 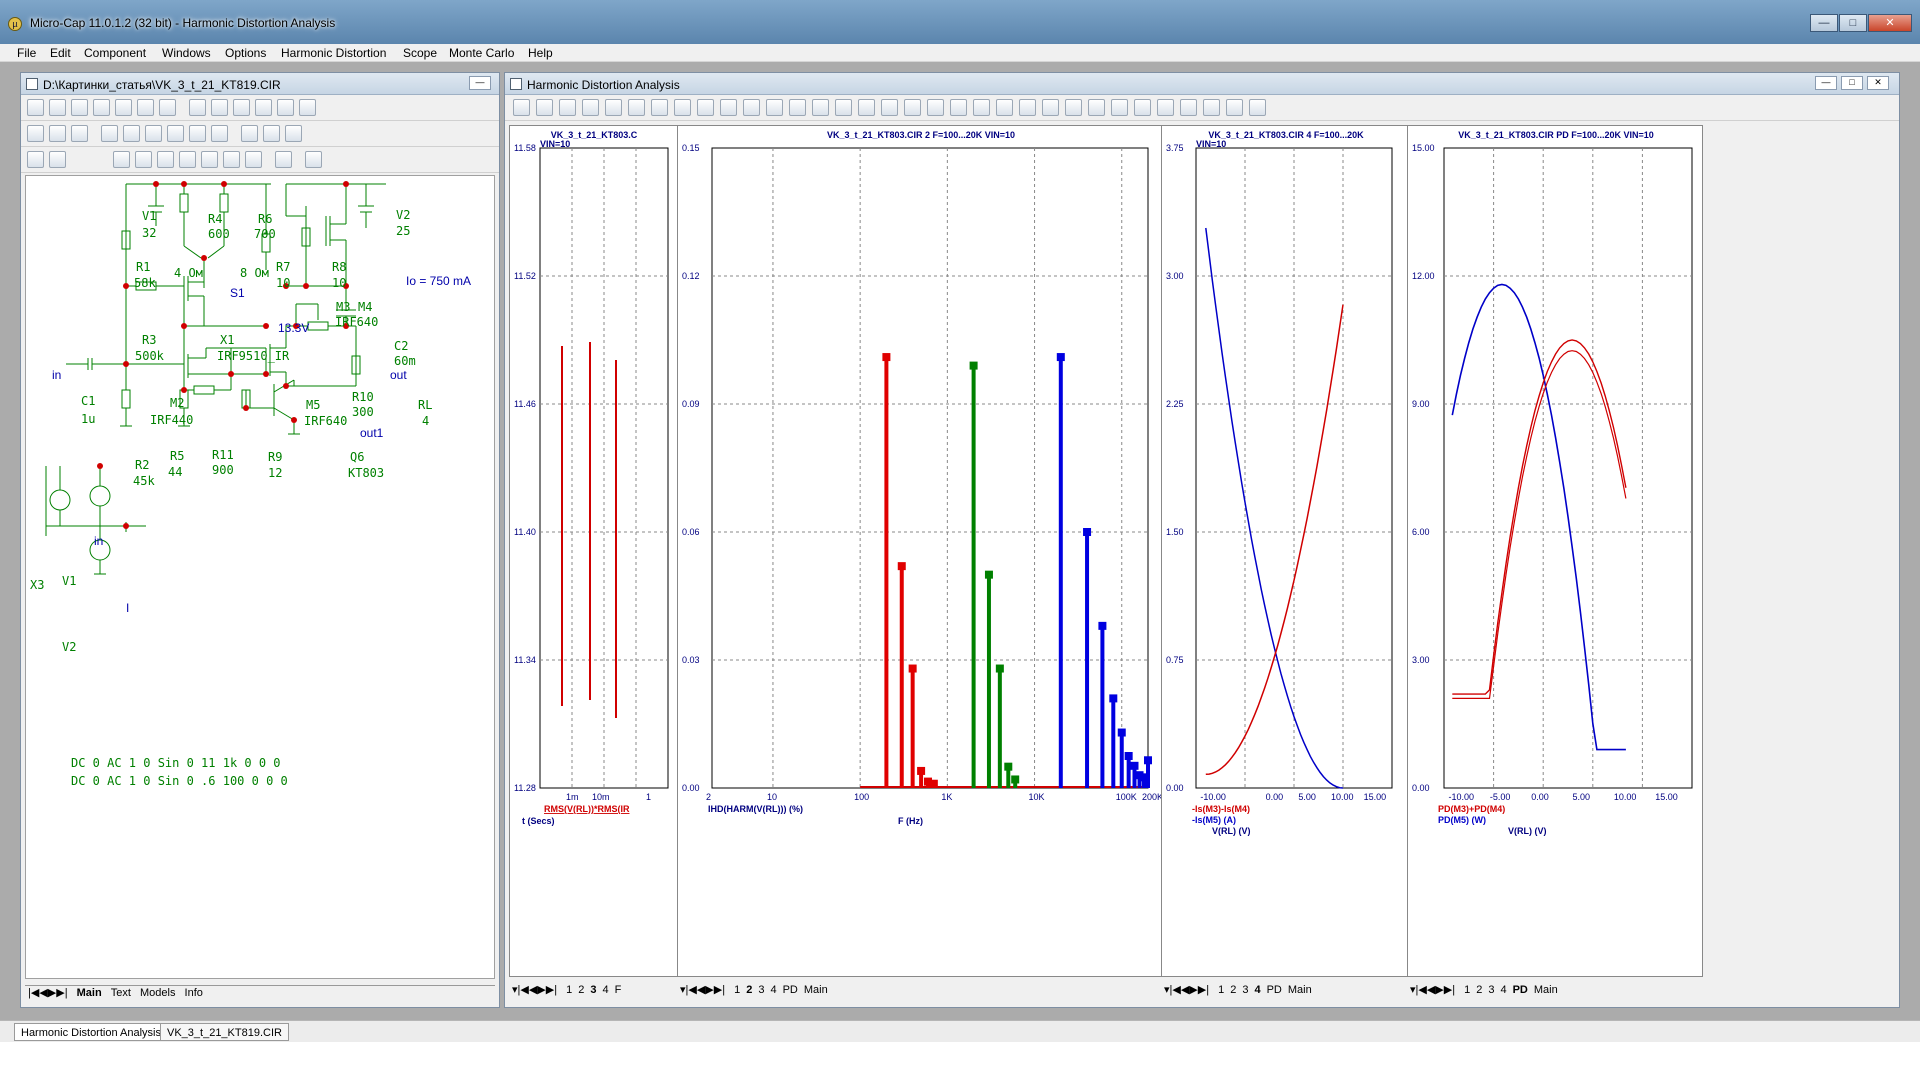 What do you see at coordinates (567, 107) in the screenshot?
I see `scale-x-icon` at bounding box center [567, 107].